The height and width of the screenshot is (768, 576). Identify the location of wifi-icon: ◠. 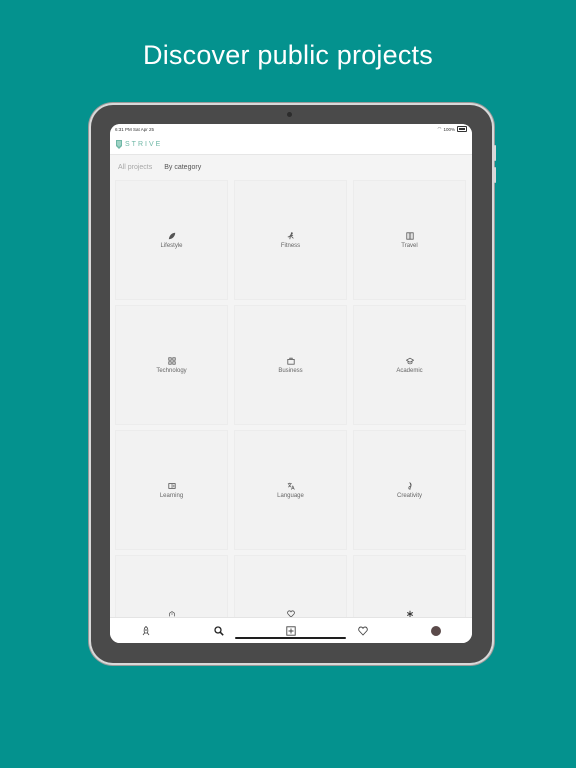
(439, 128).